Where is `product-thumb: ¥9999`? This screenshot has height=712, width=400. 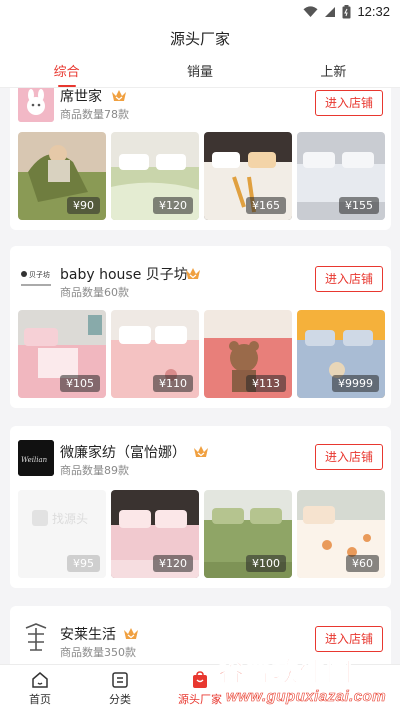
product-thumb: ¥9999 is located at coordinates (341, 354).